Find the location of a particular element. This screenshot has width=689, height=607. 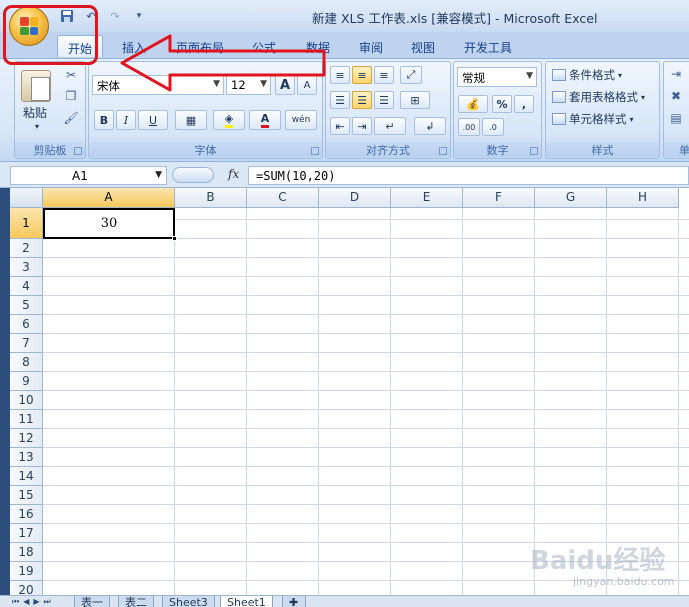

column-header-d: D is located at coordinates (355, 198).